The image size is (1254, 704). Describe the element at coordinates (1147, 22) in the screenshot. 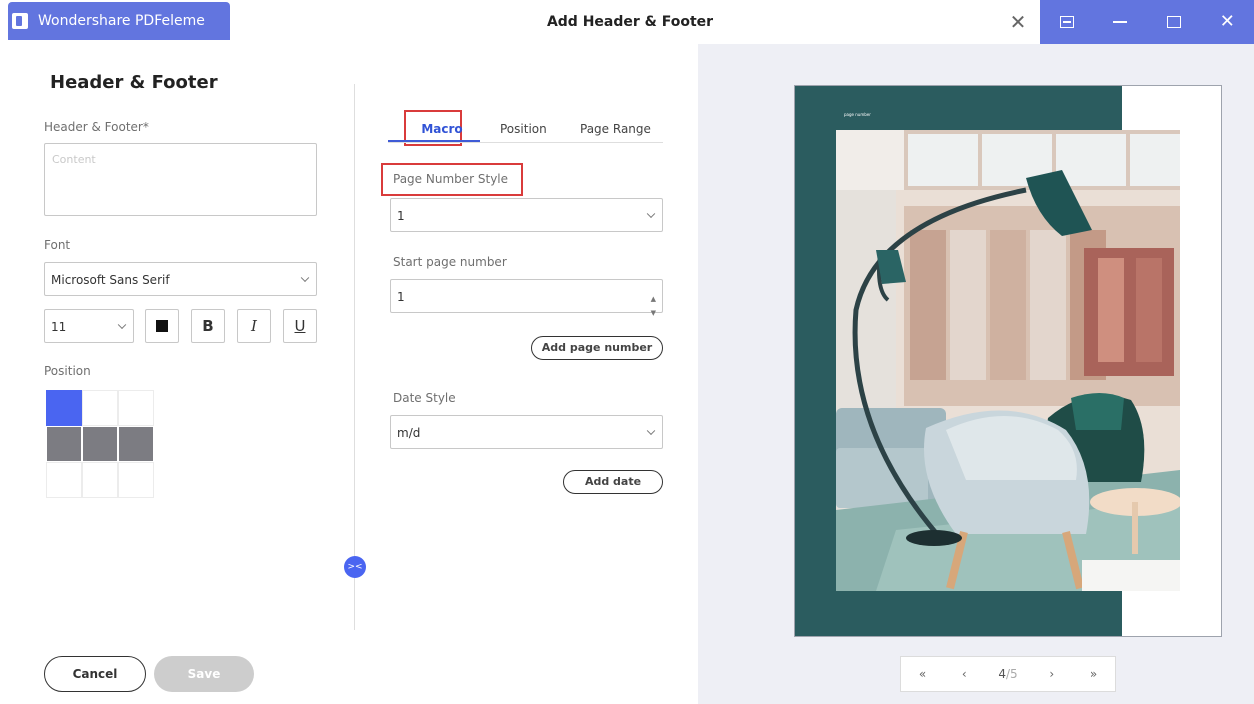

I see `window-controls: ✕` at that location.